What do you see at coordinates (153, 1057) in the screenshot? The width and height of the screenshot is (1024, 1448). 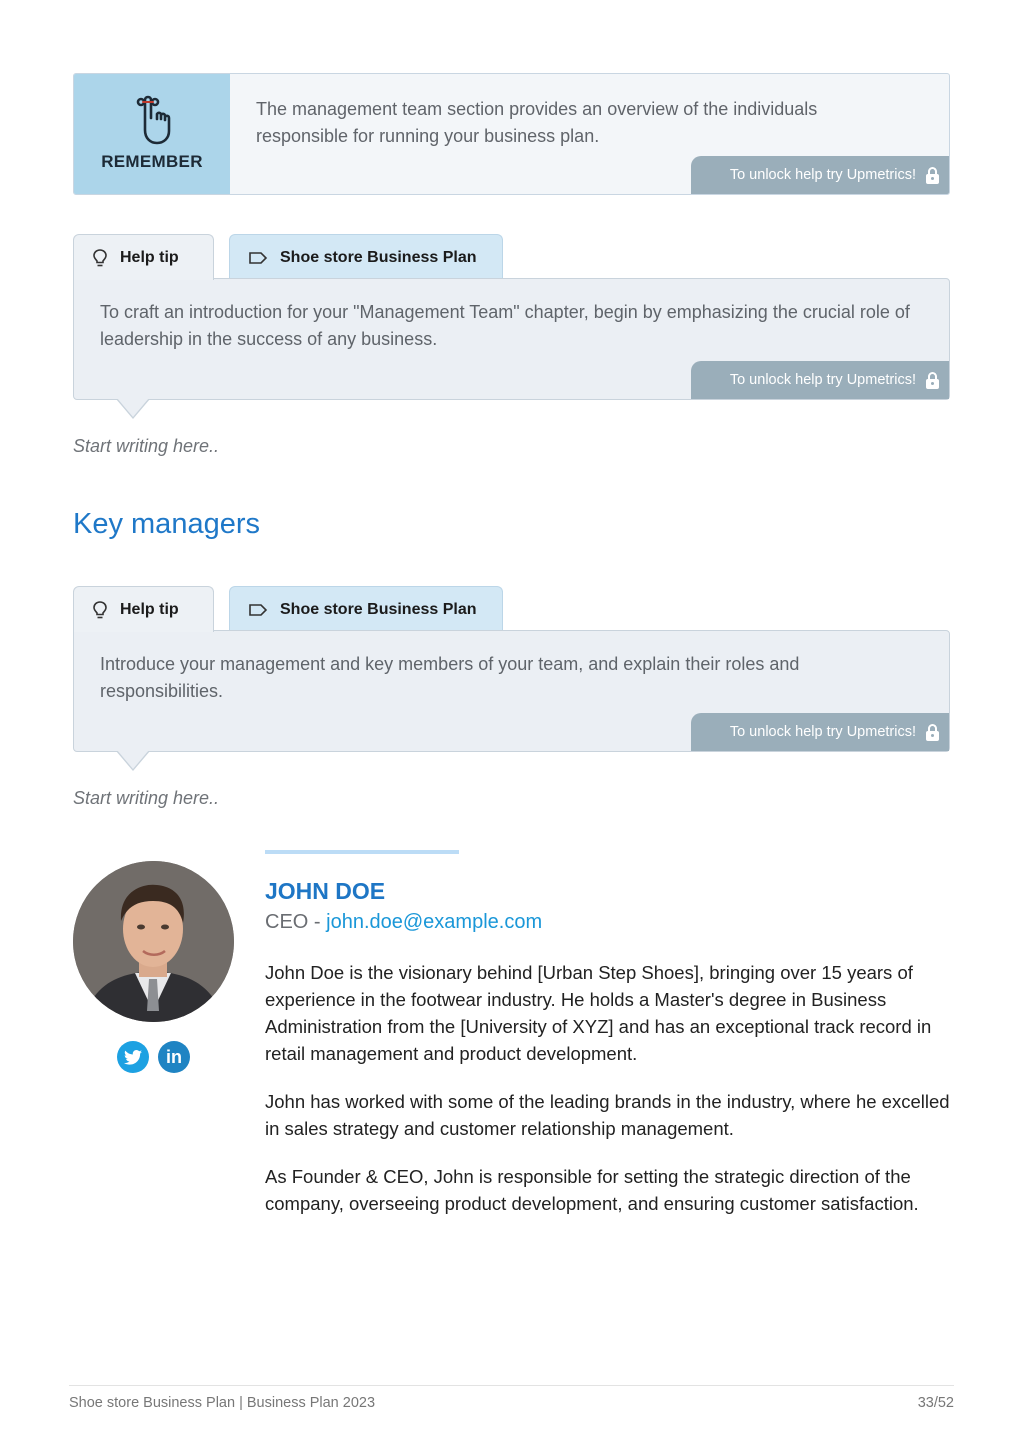 I see `social-links: in` at bounding box center [153, 1057].